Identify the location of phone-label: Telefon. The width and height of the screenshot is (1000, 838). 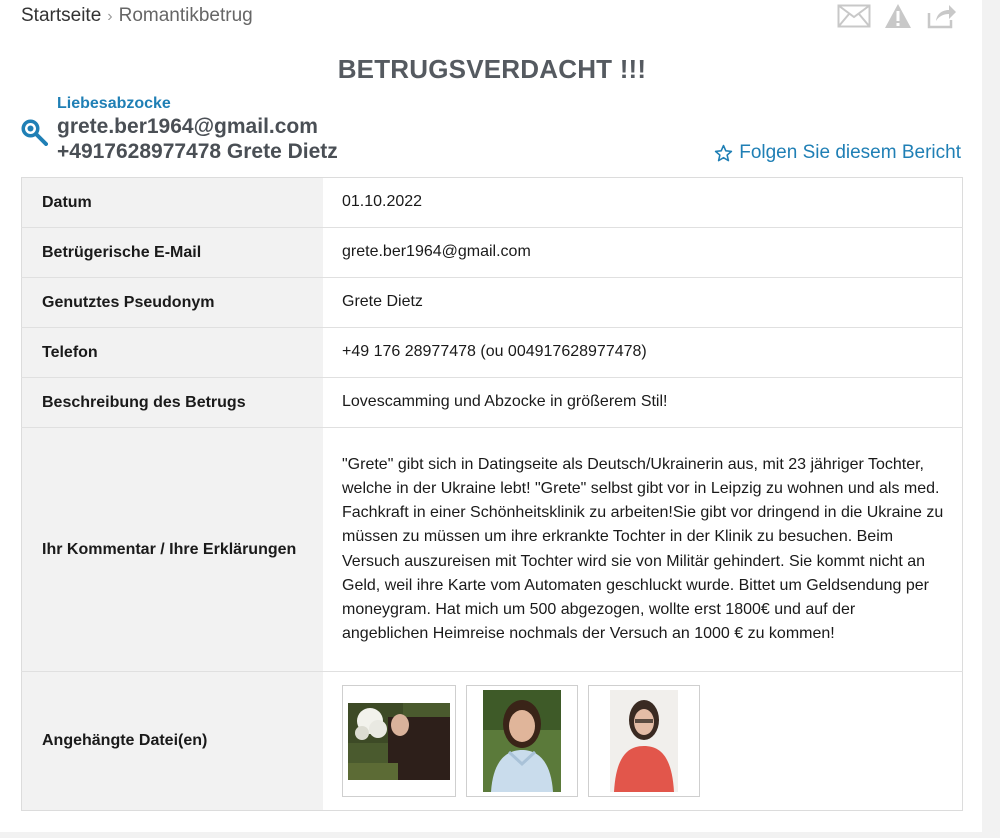
(172, 352).